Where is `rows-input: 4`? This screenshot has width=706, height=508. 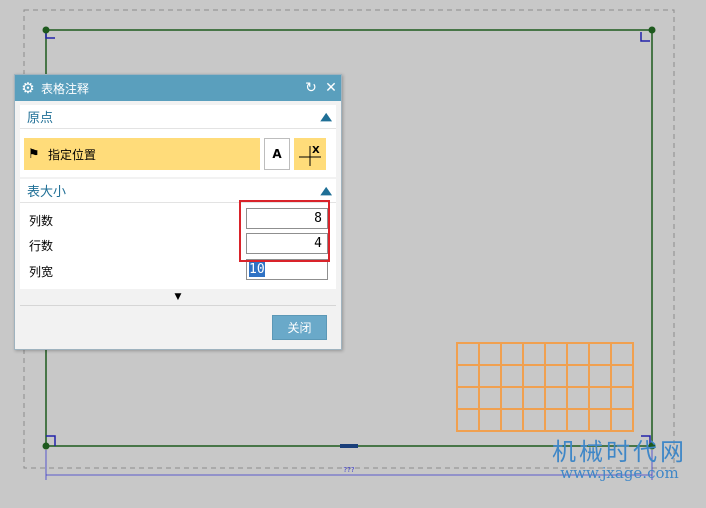 rows-input: 4 is located at coordinates (287, 243).